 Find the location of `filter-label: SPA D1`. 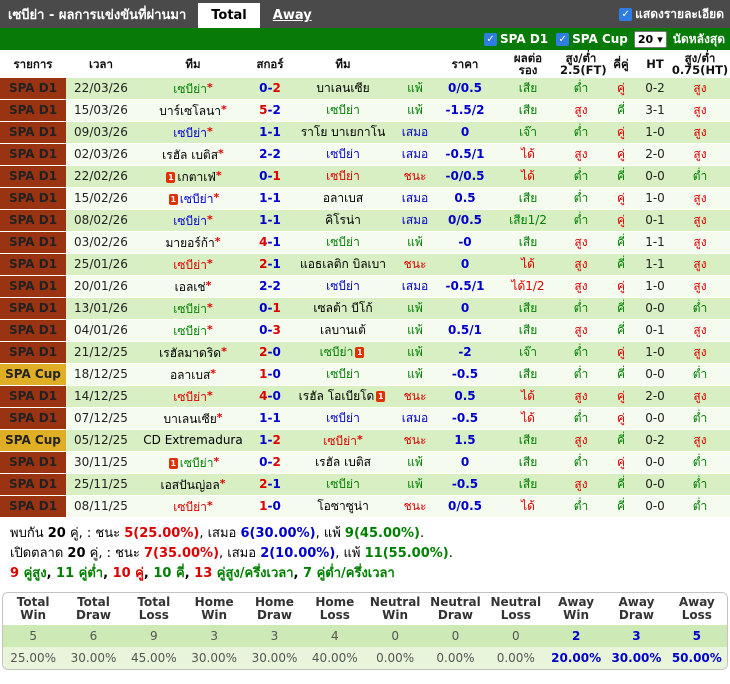

filter-label: SPA D1 is located at coordinates (524, 39).